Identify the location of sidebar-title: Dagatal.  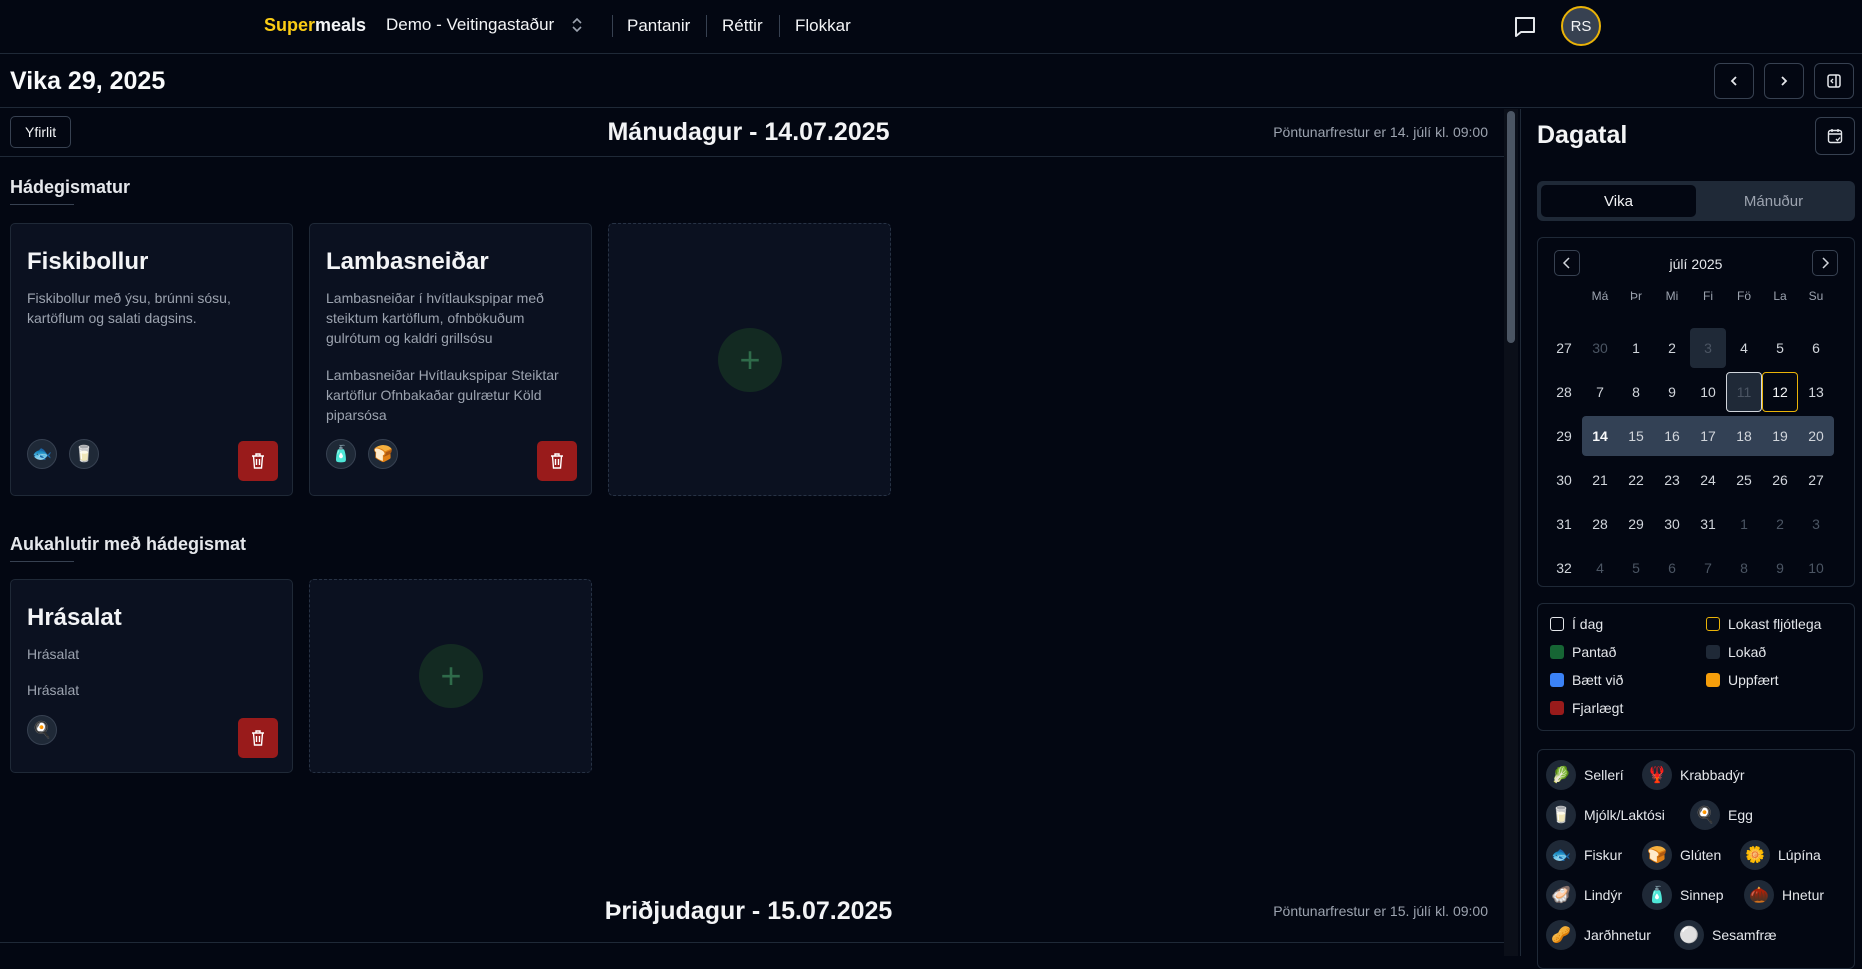
(1582, 135).